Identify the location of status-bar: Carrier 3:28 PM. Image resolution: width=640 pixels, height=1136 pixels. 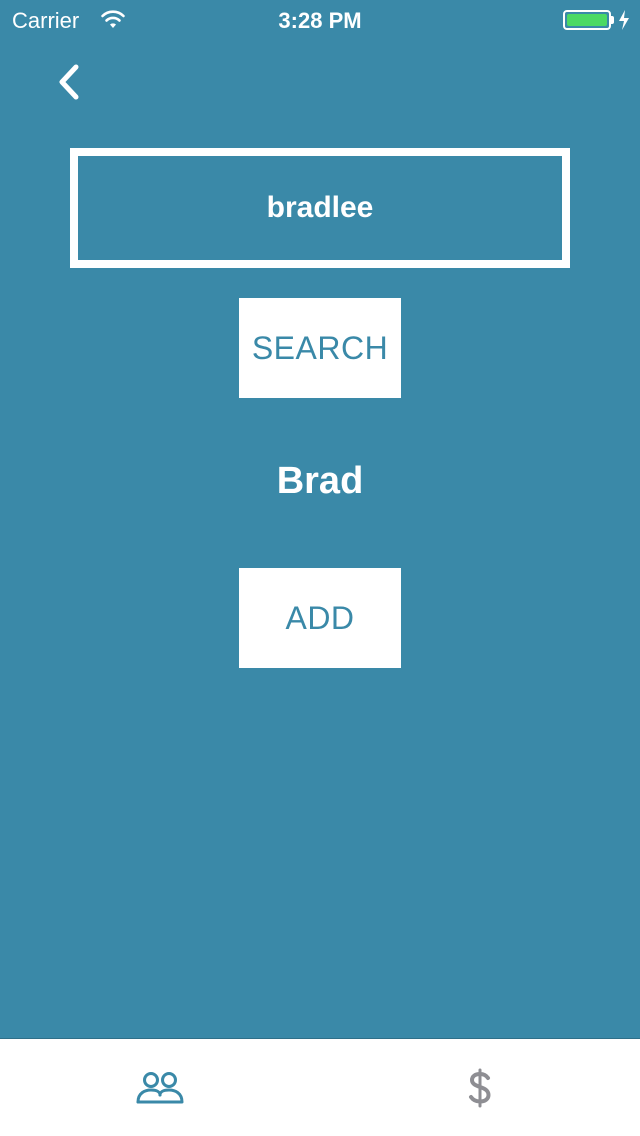
(320, 20).